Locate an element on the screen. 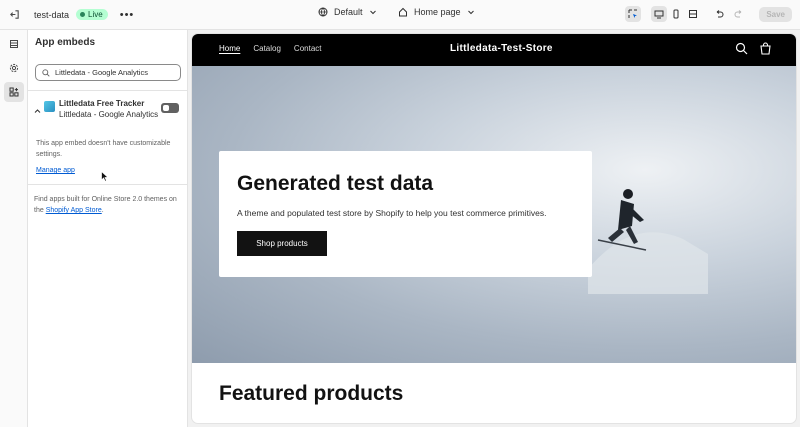 Image resolution: width=800 pixels, height=427 pixels. more-actions-button: ••• is located at coordinates (127, 15).